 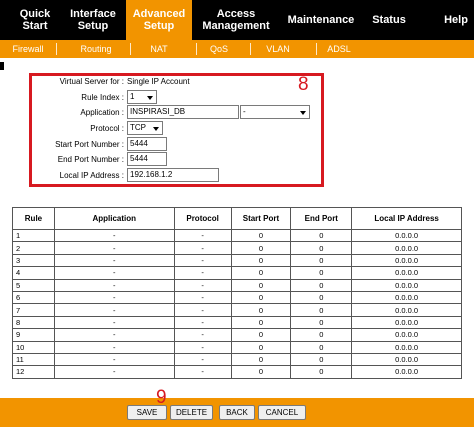 What do you see at coordinates (282, 412) in the screenshot?
I see `cancel-button: CANCEL` at bounding box center [282, 412].